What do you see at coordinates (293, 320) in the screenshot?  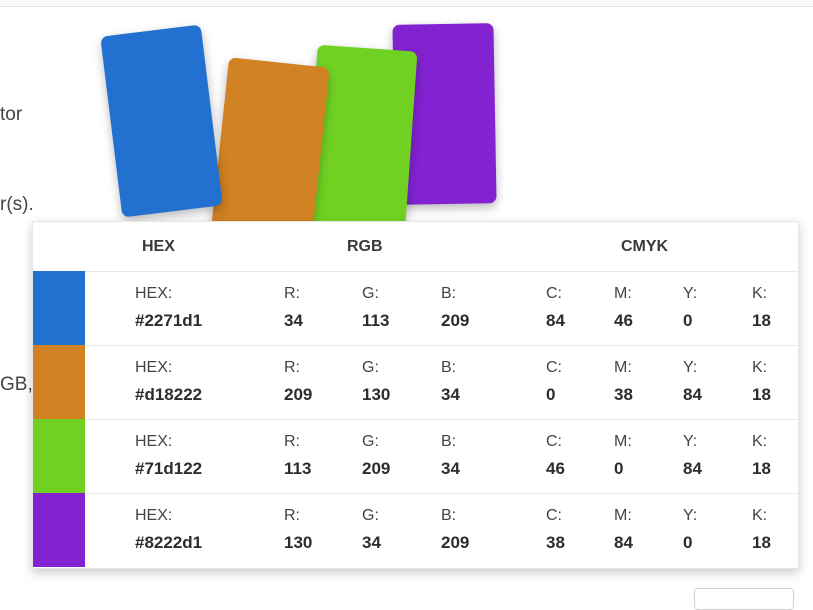 I see `r-value: 34` at bounding box center [293, 320].